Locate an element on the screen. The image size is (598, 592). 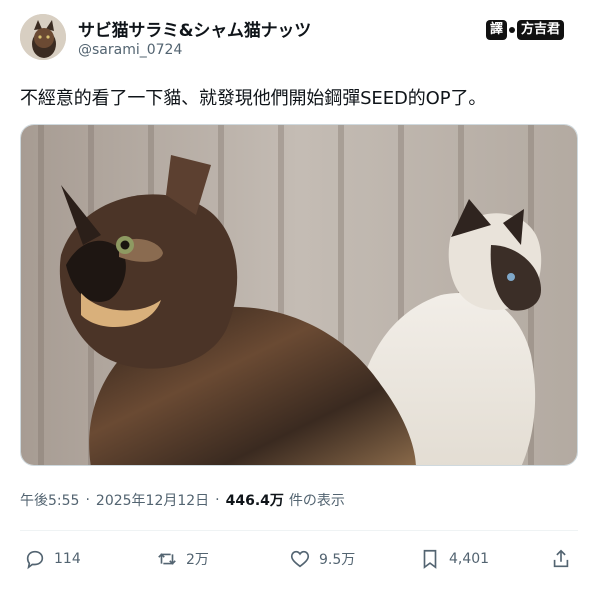
reply-button: 114 is located at coordinates (52, 559).